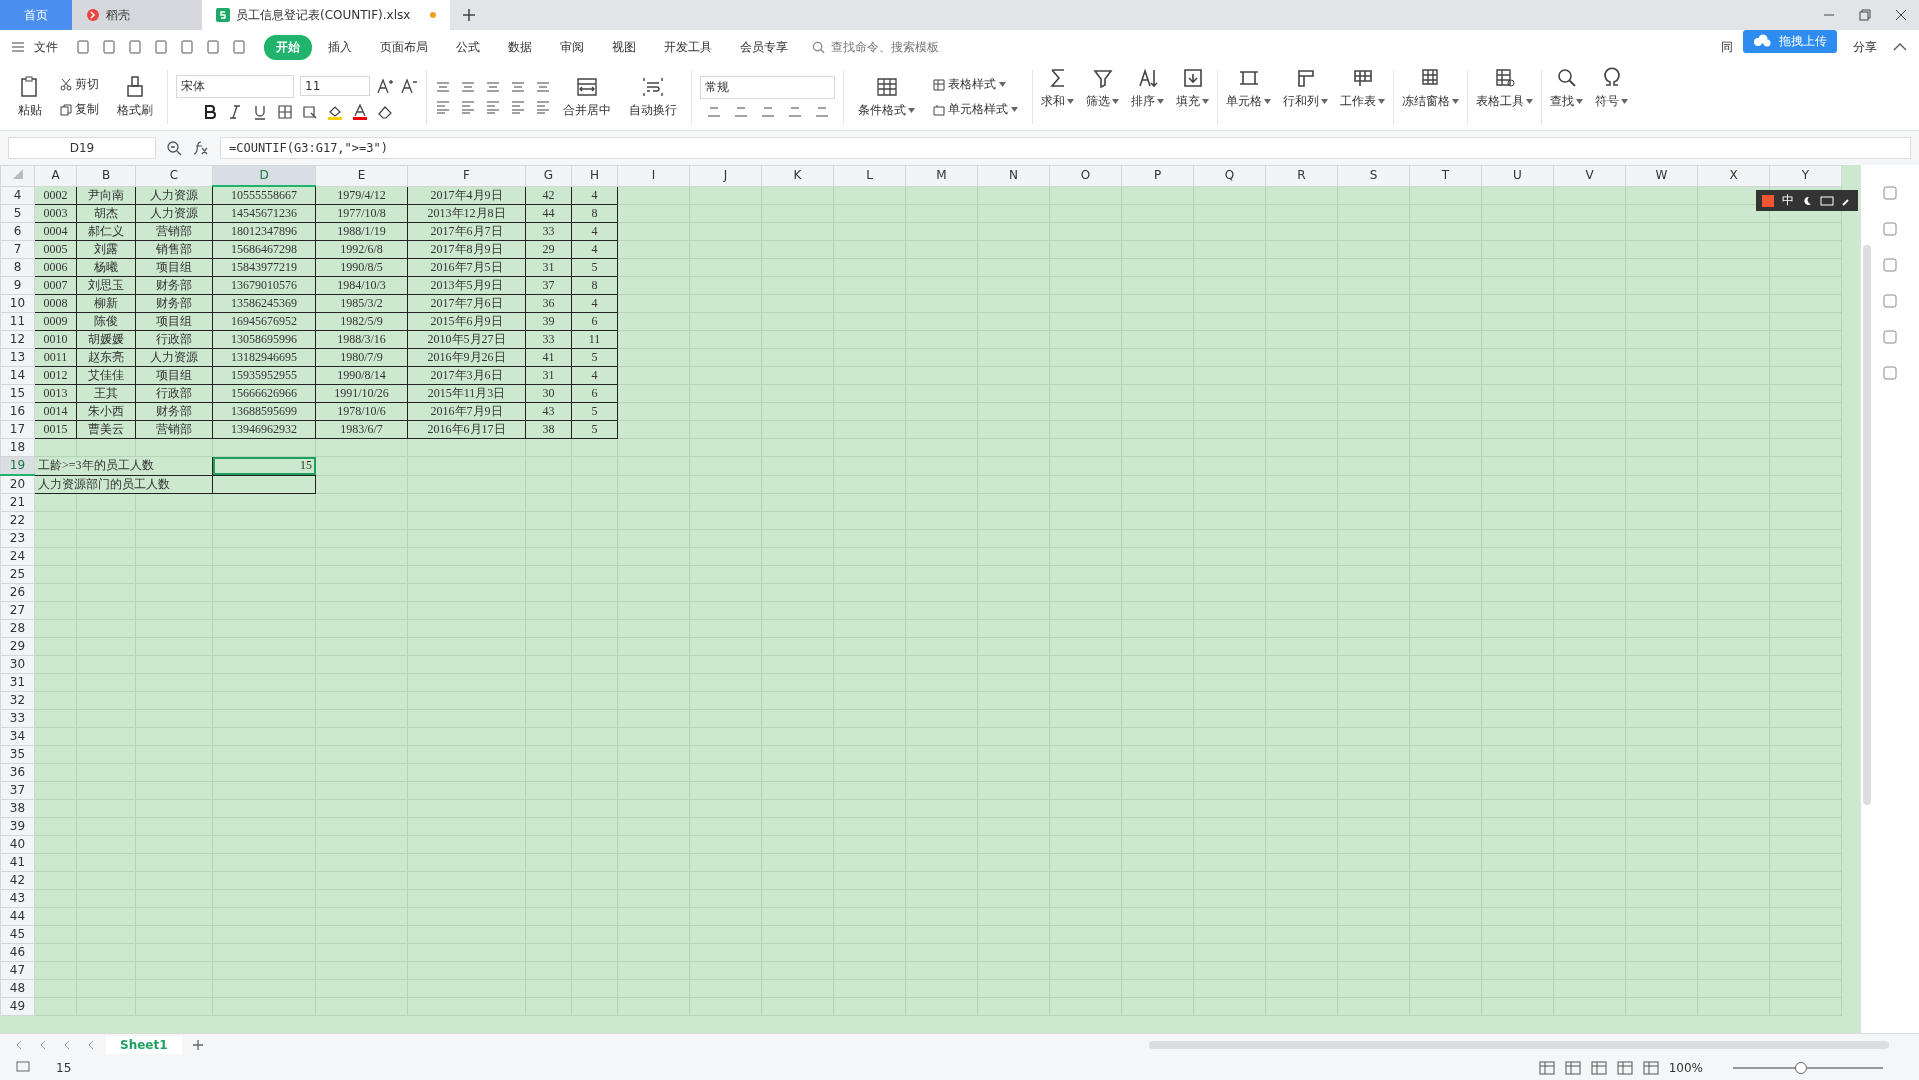 The image size is (1919, 1080). Describe the element at coordinates (1900, 47) in the screenshot. I see `collapse-ribbon-icon` at that location.